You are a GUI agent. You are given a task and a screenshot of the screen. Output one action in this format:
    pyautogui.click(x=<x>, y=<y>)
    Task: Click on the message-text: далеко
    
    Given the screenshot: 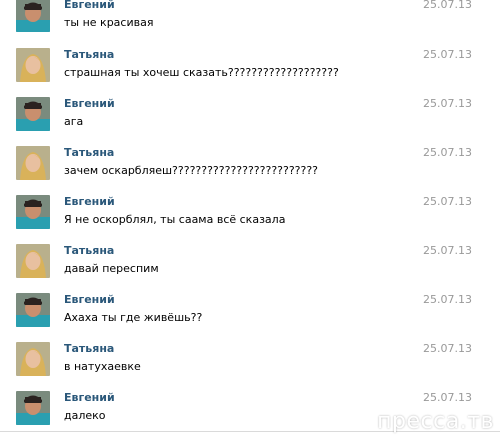 What is the action you would take?
    pyautogui.click(x=85, y=415)
    